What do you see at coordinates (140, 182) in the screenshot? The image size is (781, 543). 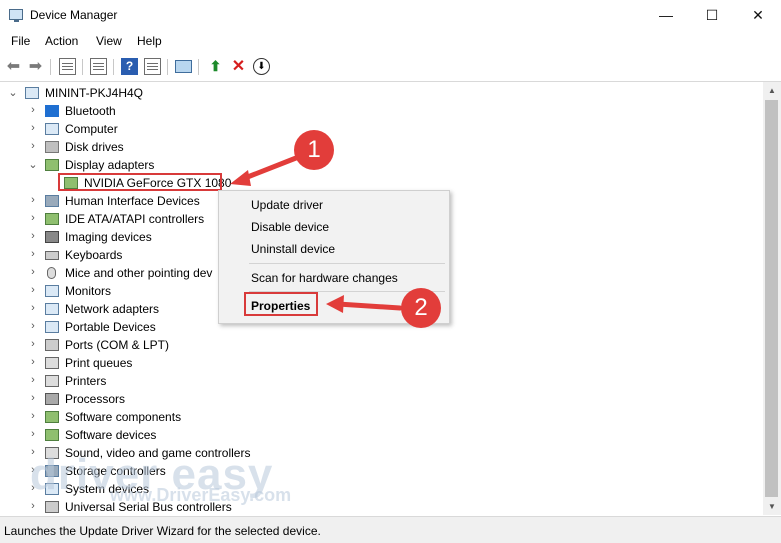 I see `selected-item-highlight` at bounding box center [140, 182].